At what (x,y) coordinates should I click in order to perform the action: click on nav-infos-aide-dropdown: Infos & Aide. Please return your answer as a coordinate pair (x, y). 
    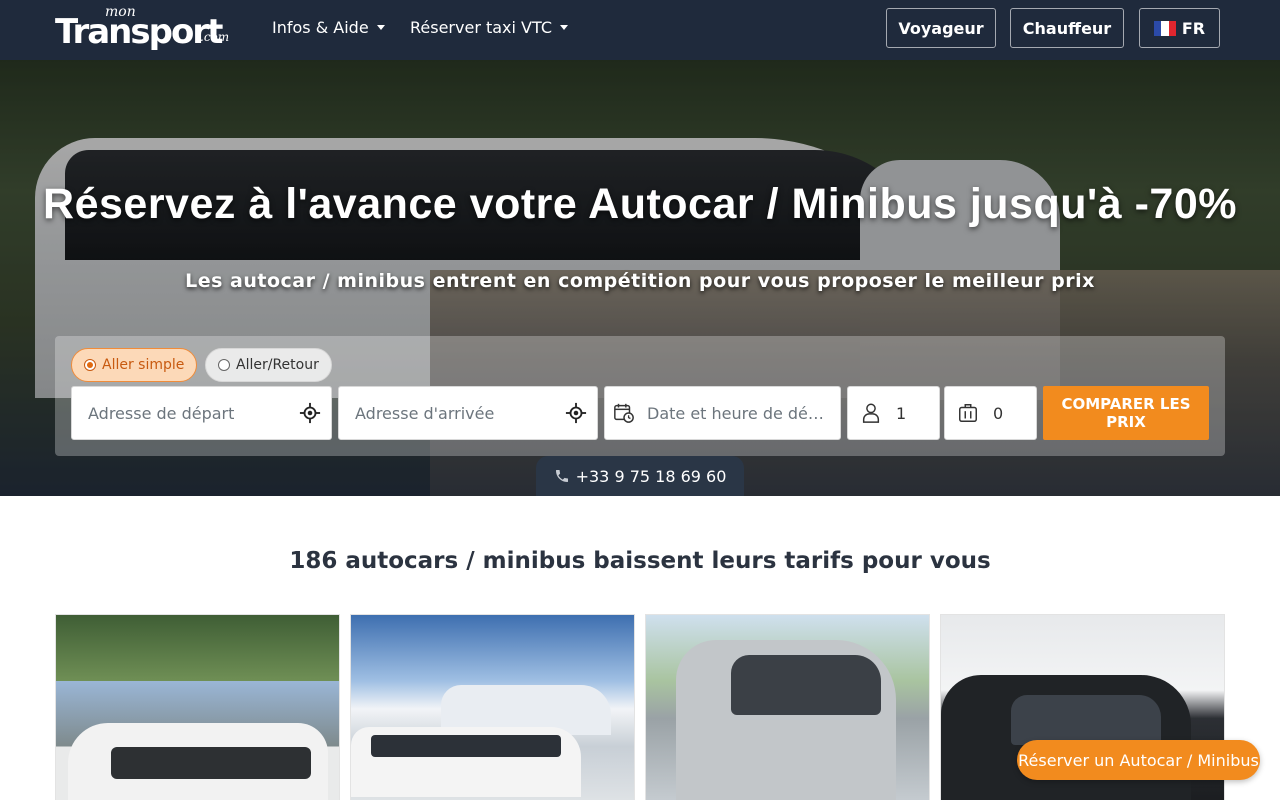
    Looking at the image, I should click on (328, 27).